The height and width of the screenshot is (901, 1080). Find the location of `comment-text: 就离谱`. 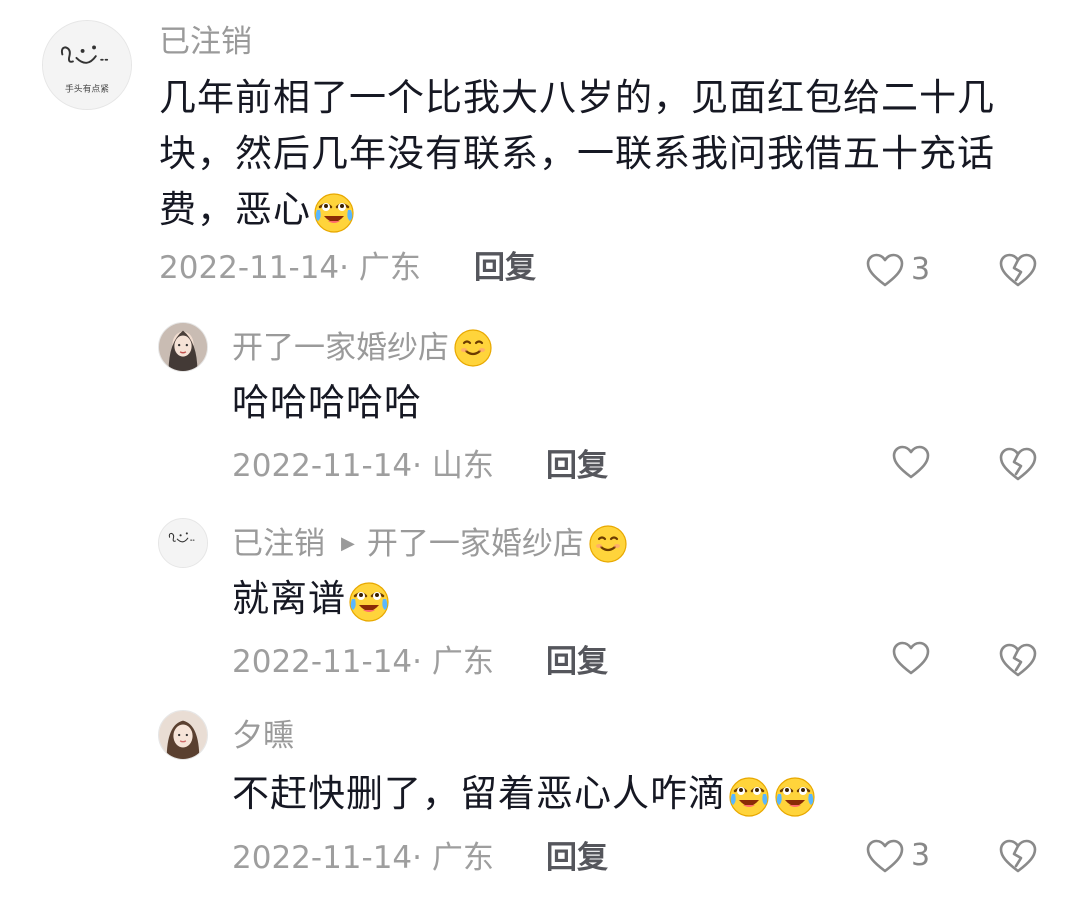

comment-text: 就离谱 is located at coordinates (312, 599).